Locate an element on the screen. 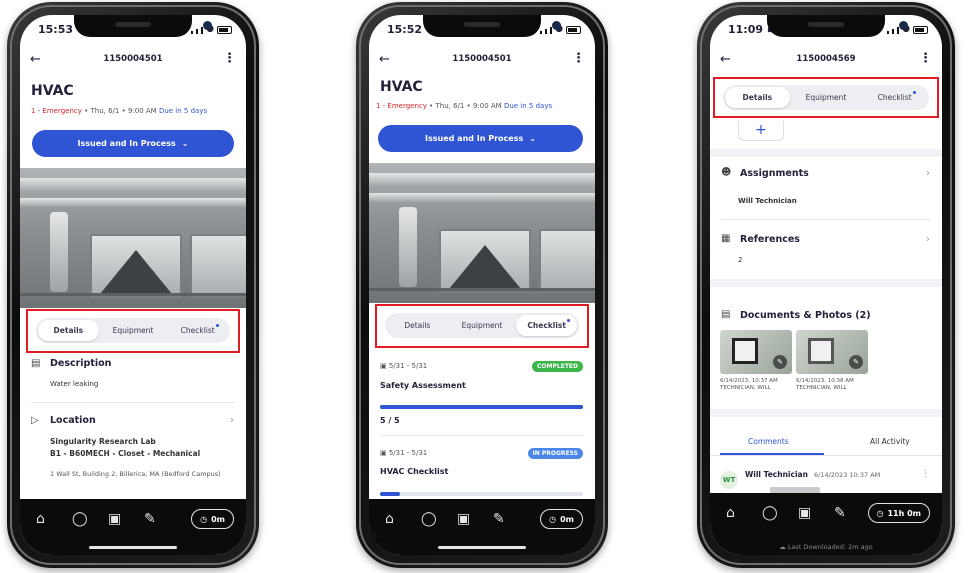 This screenshot has width=975, height=573. battery-icon is located at coordinates (920, 30).